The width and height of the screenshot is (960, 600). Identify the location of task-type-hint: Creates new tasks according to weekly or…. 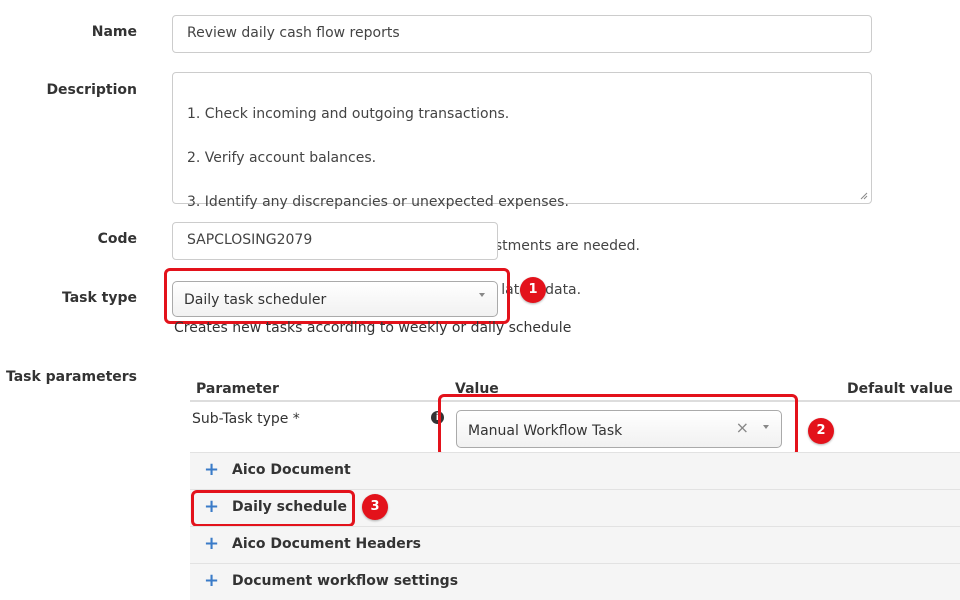
(373, 328).